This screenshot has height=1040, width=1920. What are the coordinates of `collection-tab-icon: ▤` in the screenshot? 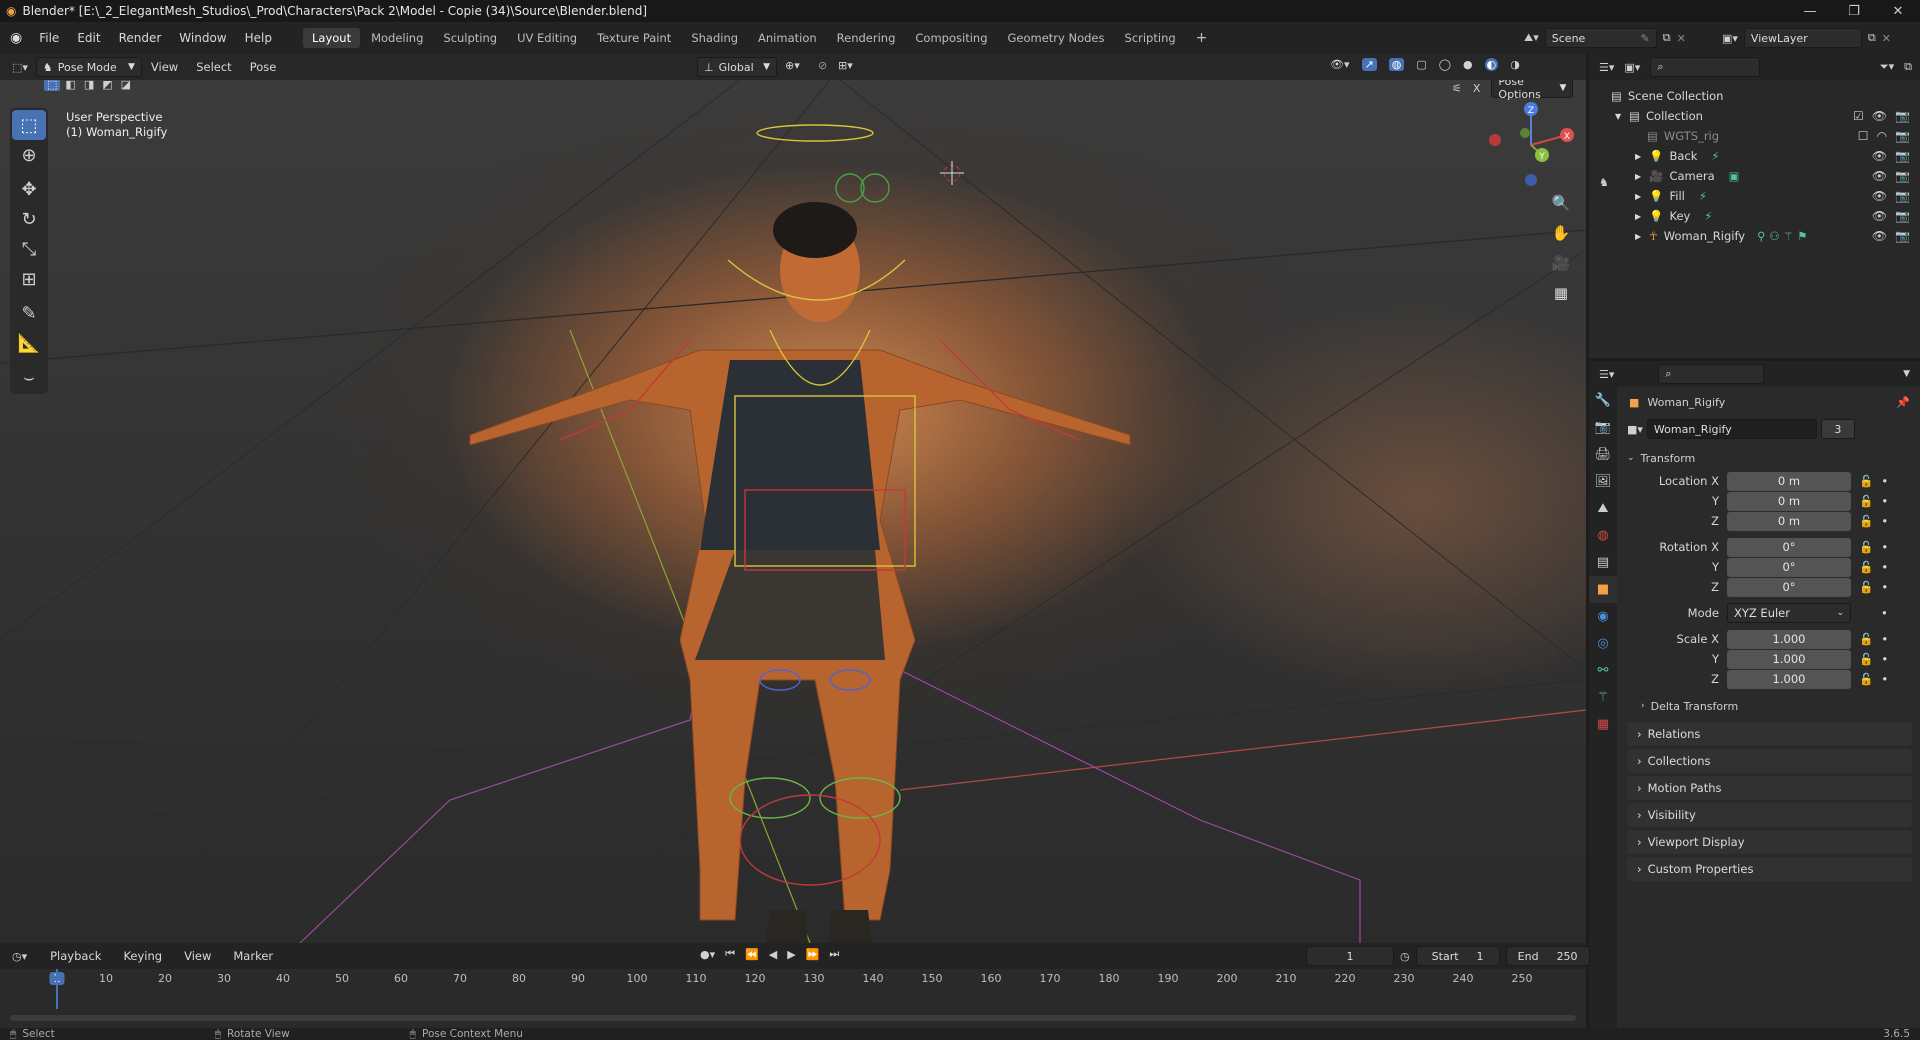 It's located at (1603, 562).